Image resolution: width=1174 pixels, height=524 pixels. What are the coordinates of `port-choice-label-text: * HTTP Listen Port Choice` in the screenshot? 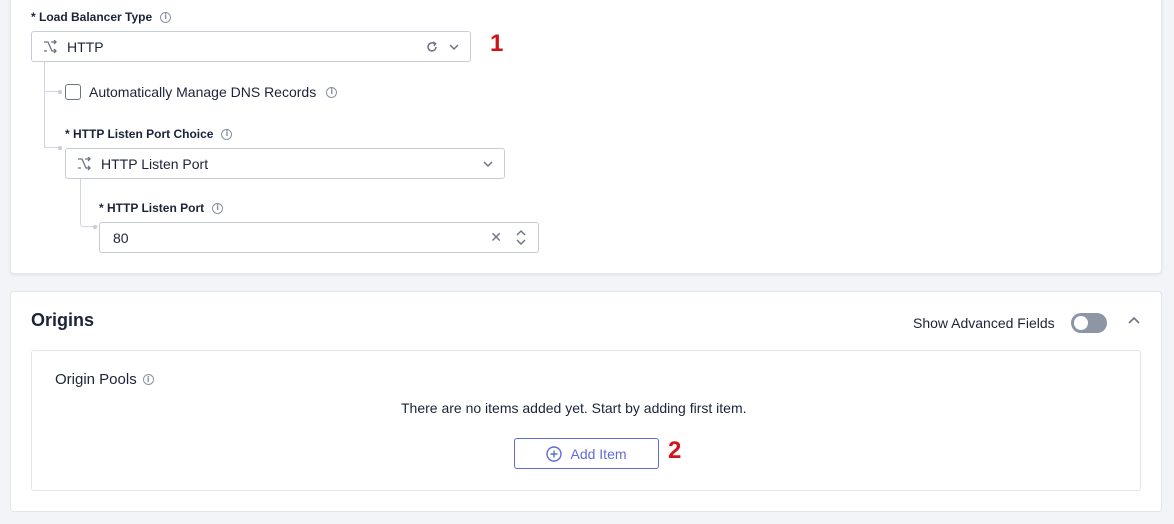 It's located at (139, 134).